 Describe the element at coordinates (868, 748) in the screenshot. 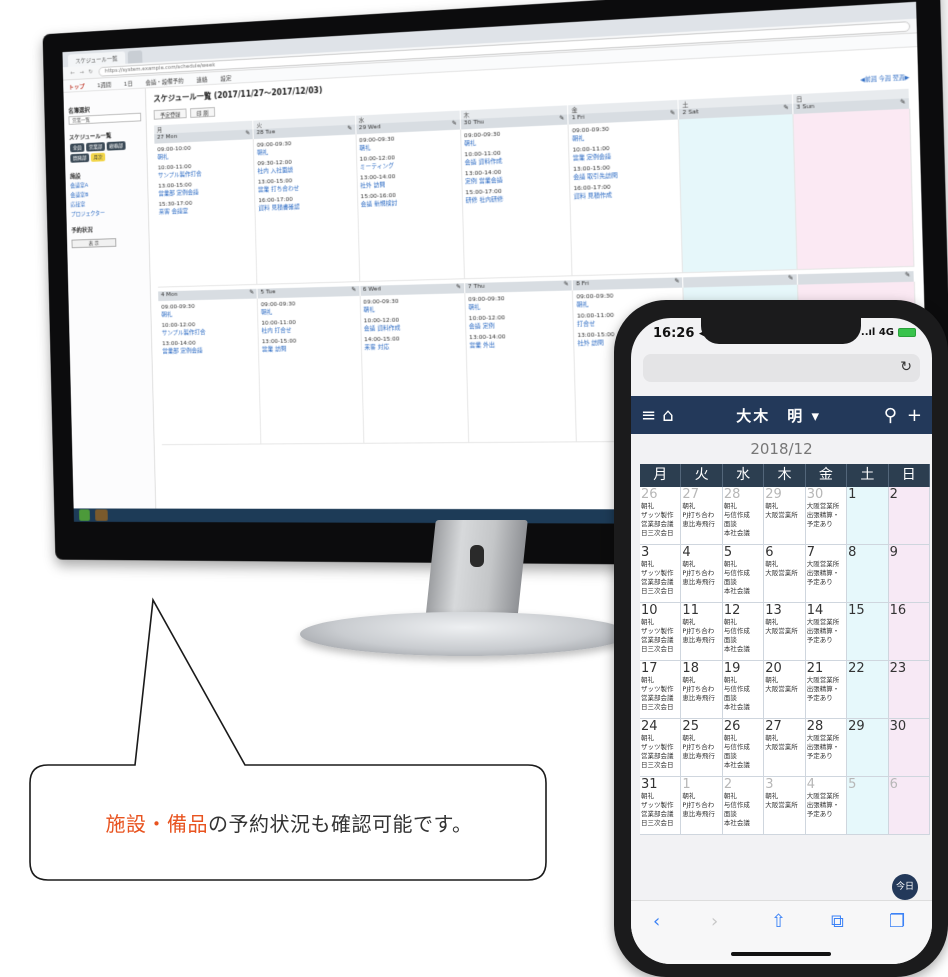

I see `calendar-day: 29` at that location.